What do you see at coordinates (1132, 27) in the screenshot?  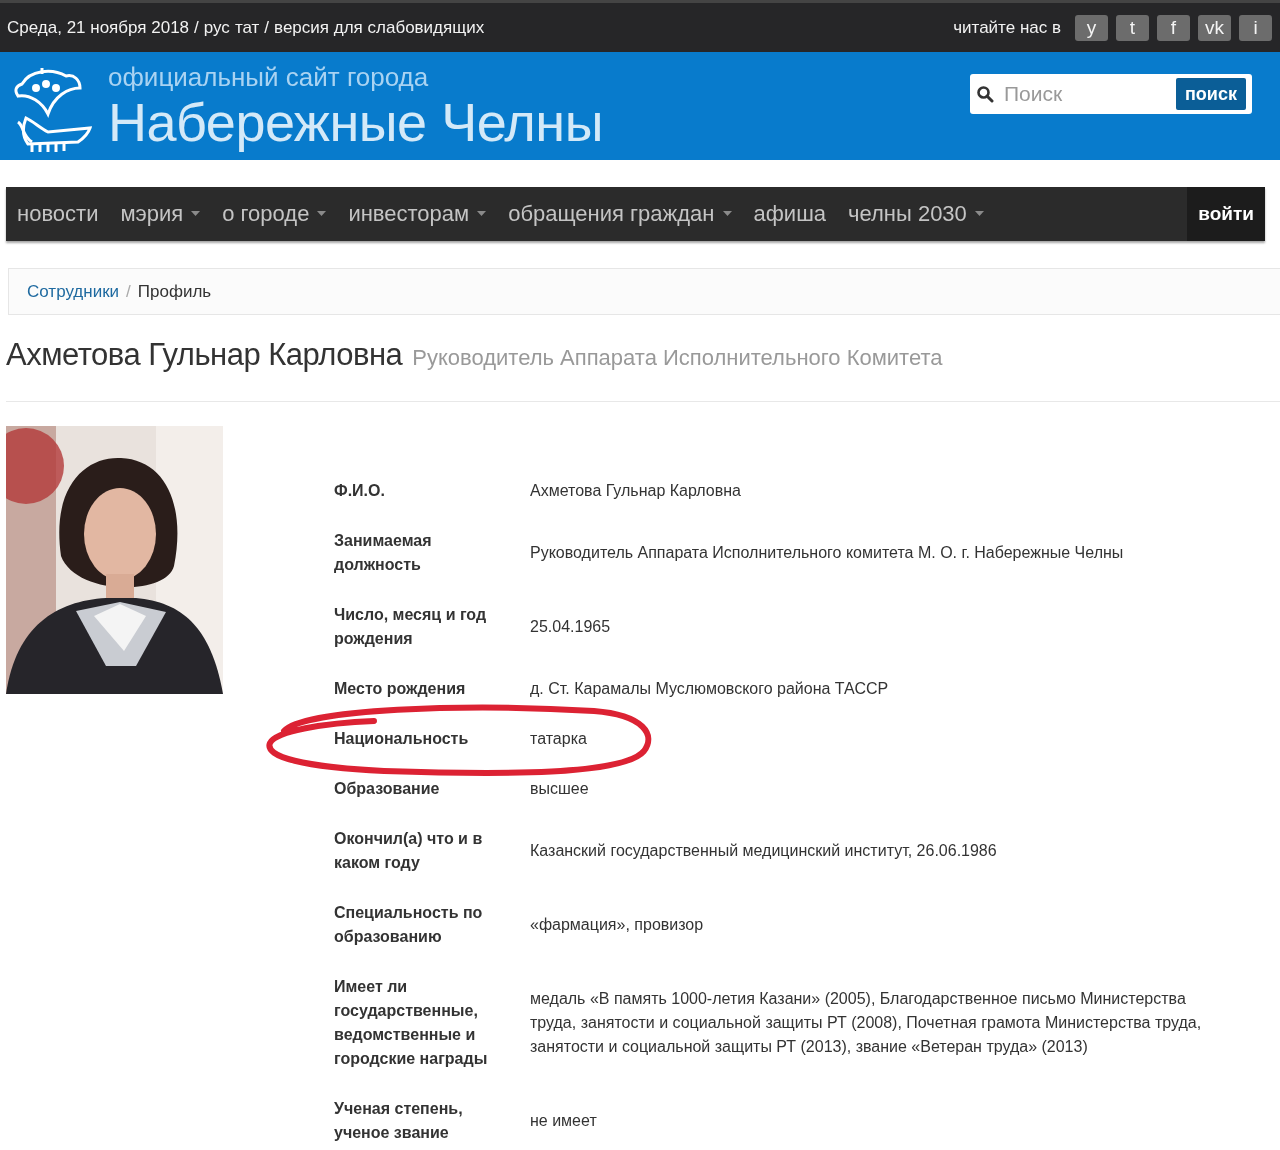 I see `social-button: t` at bounding box center [1132, 27].